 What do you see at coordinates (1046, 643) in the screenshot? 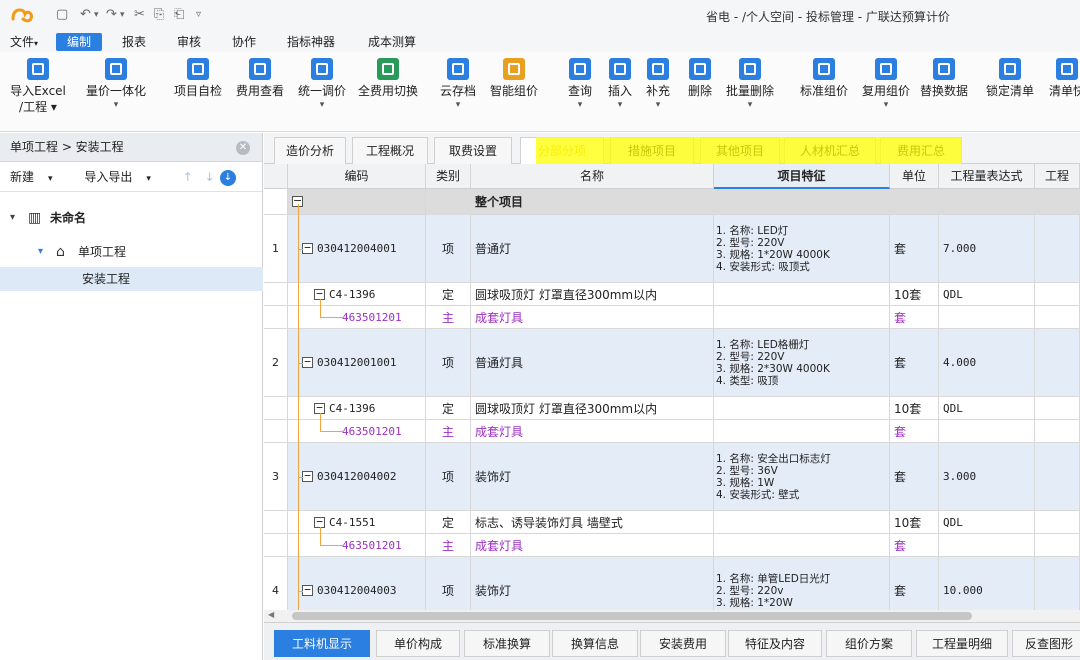
I see `bottom-tab-8: 反查图形` at bounding box center [1046, 643].